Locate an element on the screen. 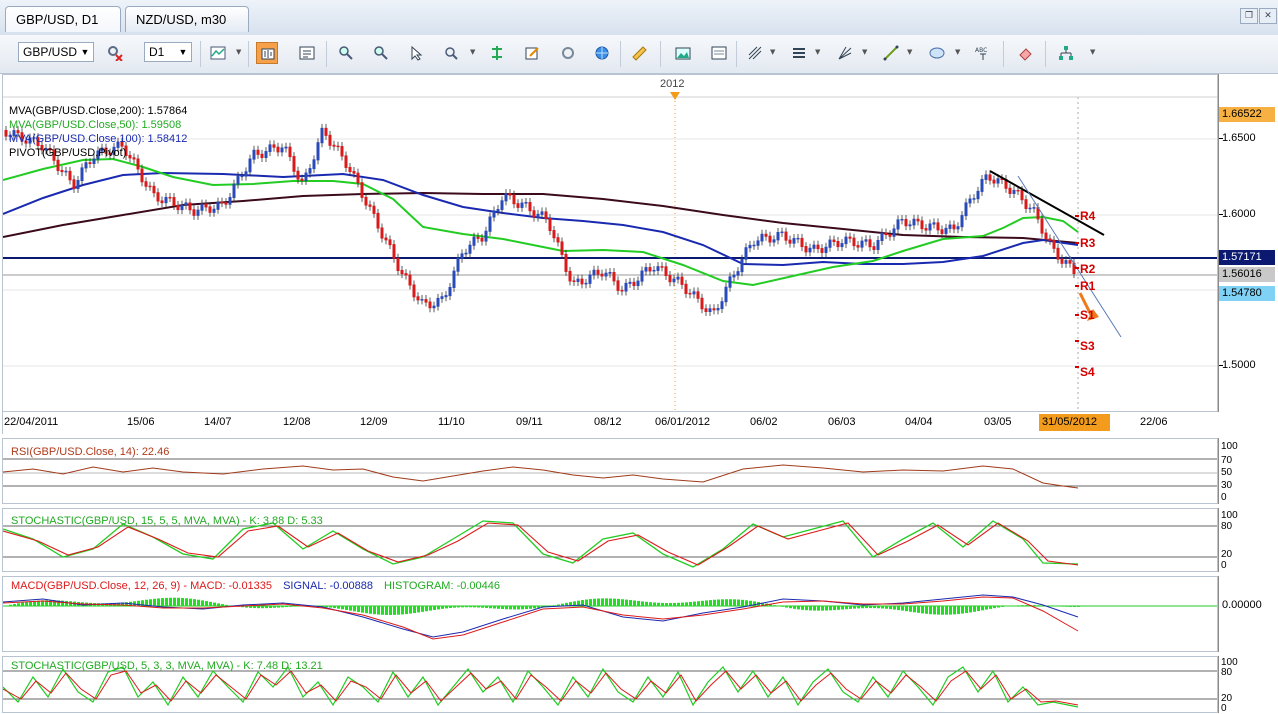 The height and width of the screenshot is (714, 1278). zoom-out-icon is located at coordinates (381, 53).